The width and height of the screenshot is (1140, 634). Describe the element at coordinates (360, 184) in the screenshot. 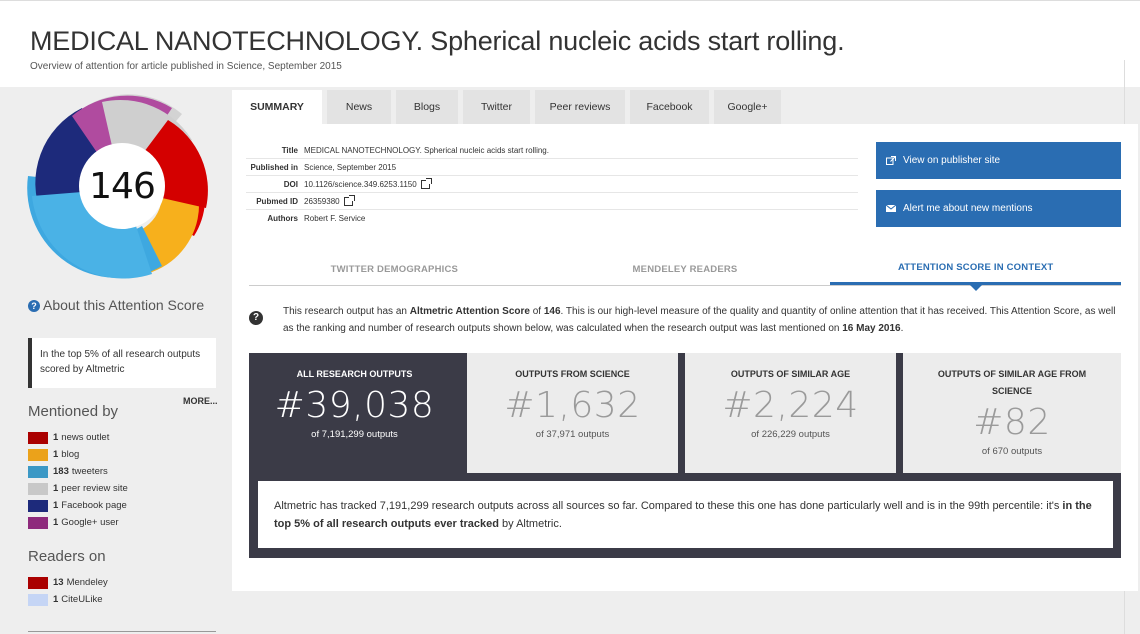

I see `doi-link: 10.1126/science.349.6253.1150` at that location.